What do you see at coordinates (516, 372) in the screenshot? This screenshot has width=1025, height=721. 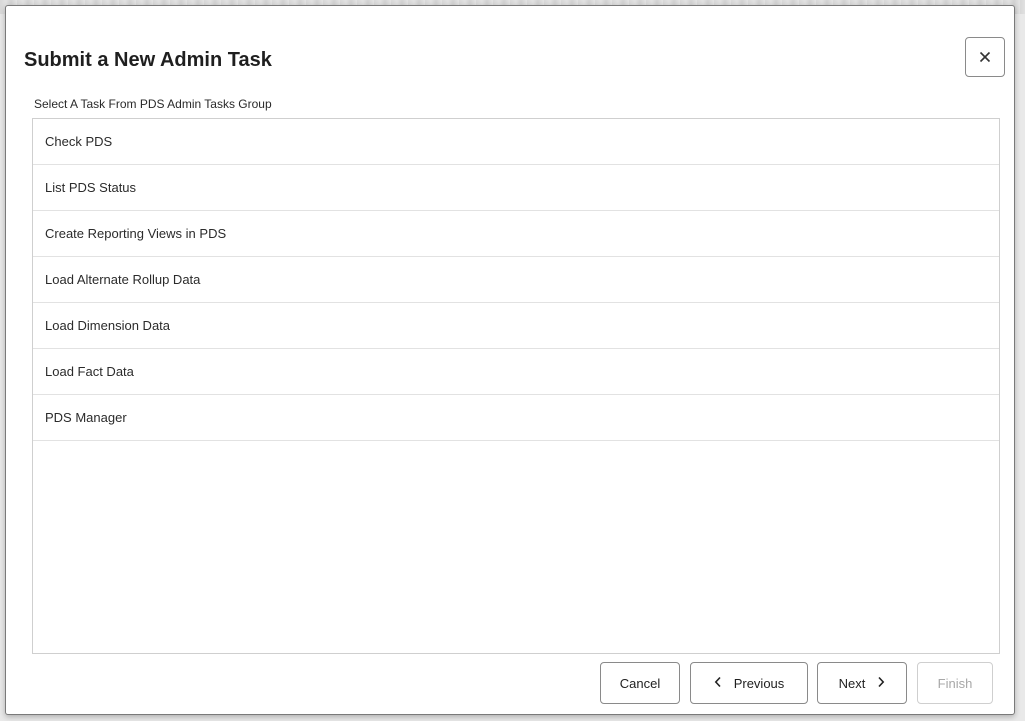 I see `task-item-load-fact-data: Load Fact Data` at bounding box center [516, 372].